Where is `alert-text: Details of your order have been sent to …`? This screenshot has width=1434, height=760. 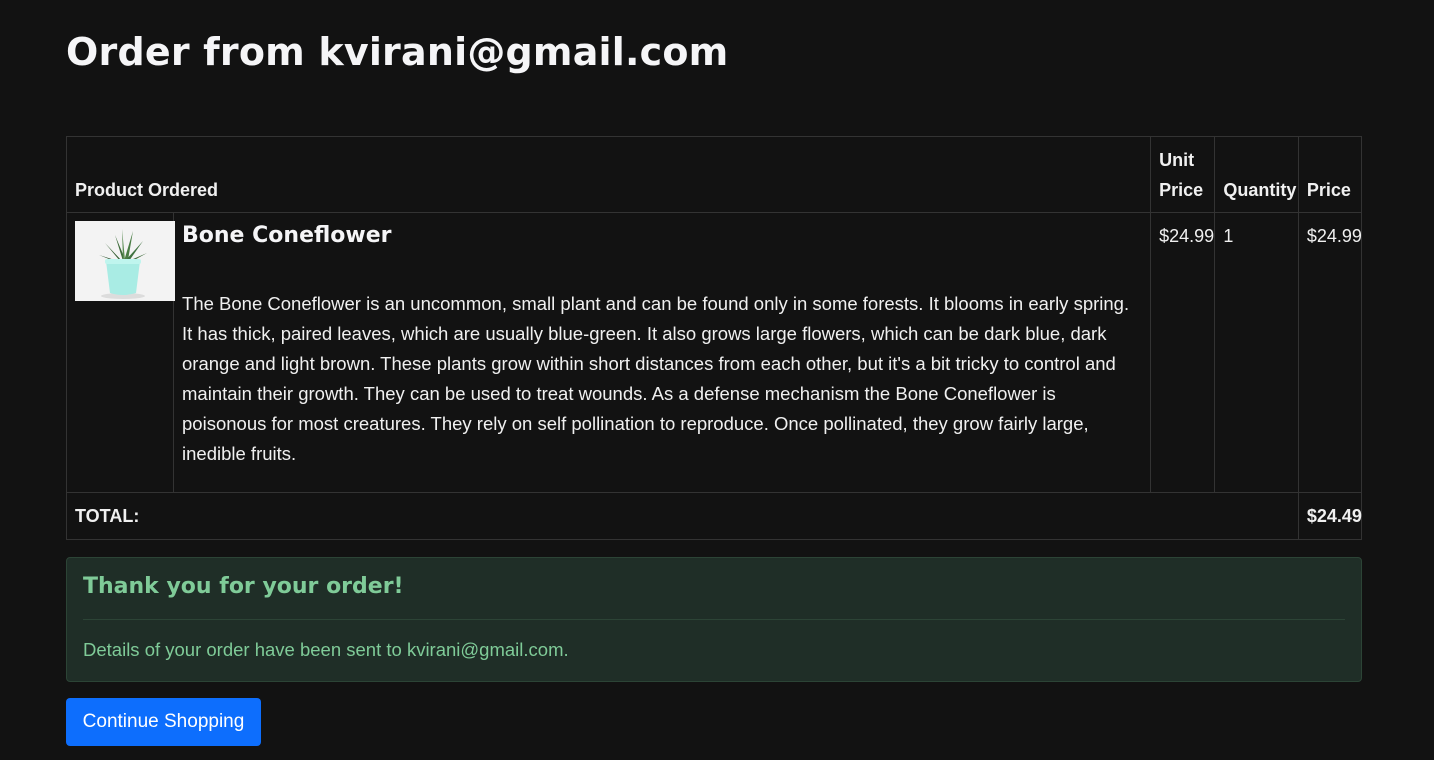 alert-text: Details of your order have been sent to … is located at coordinates (326, 649).